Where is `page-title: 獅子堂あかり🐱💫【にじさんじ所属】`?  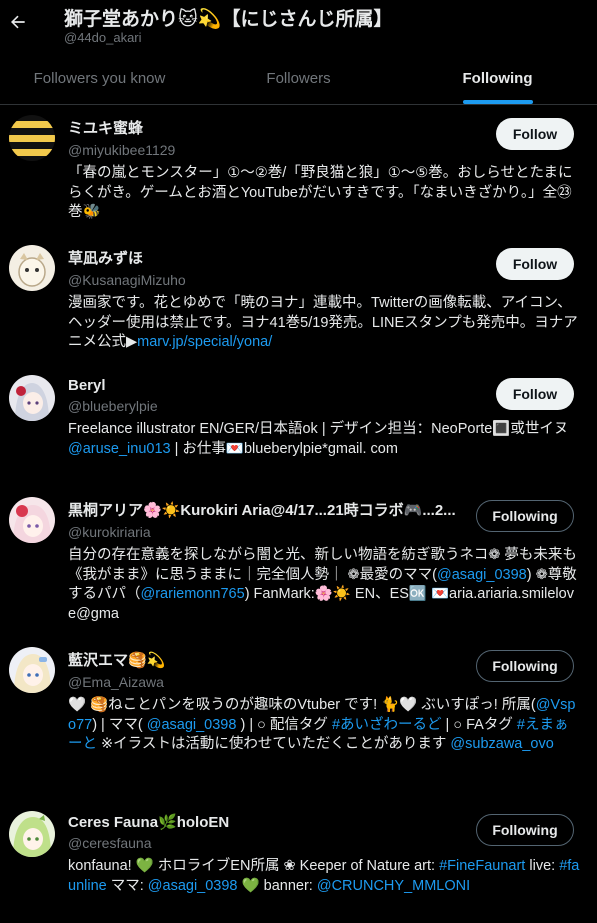
page-title: 獅子堂あかり🐱💫【にじさんじ所属】 is located at coordinates (228, 19).